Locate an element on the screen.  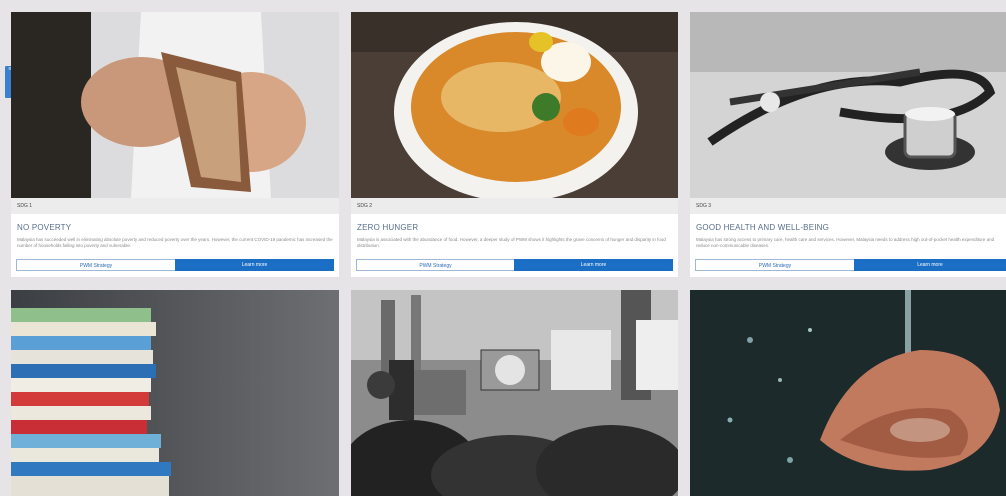
card-tag: SDG 2 is located at coordinates (514, 206).